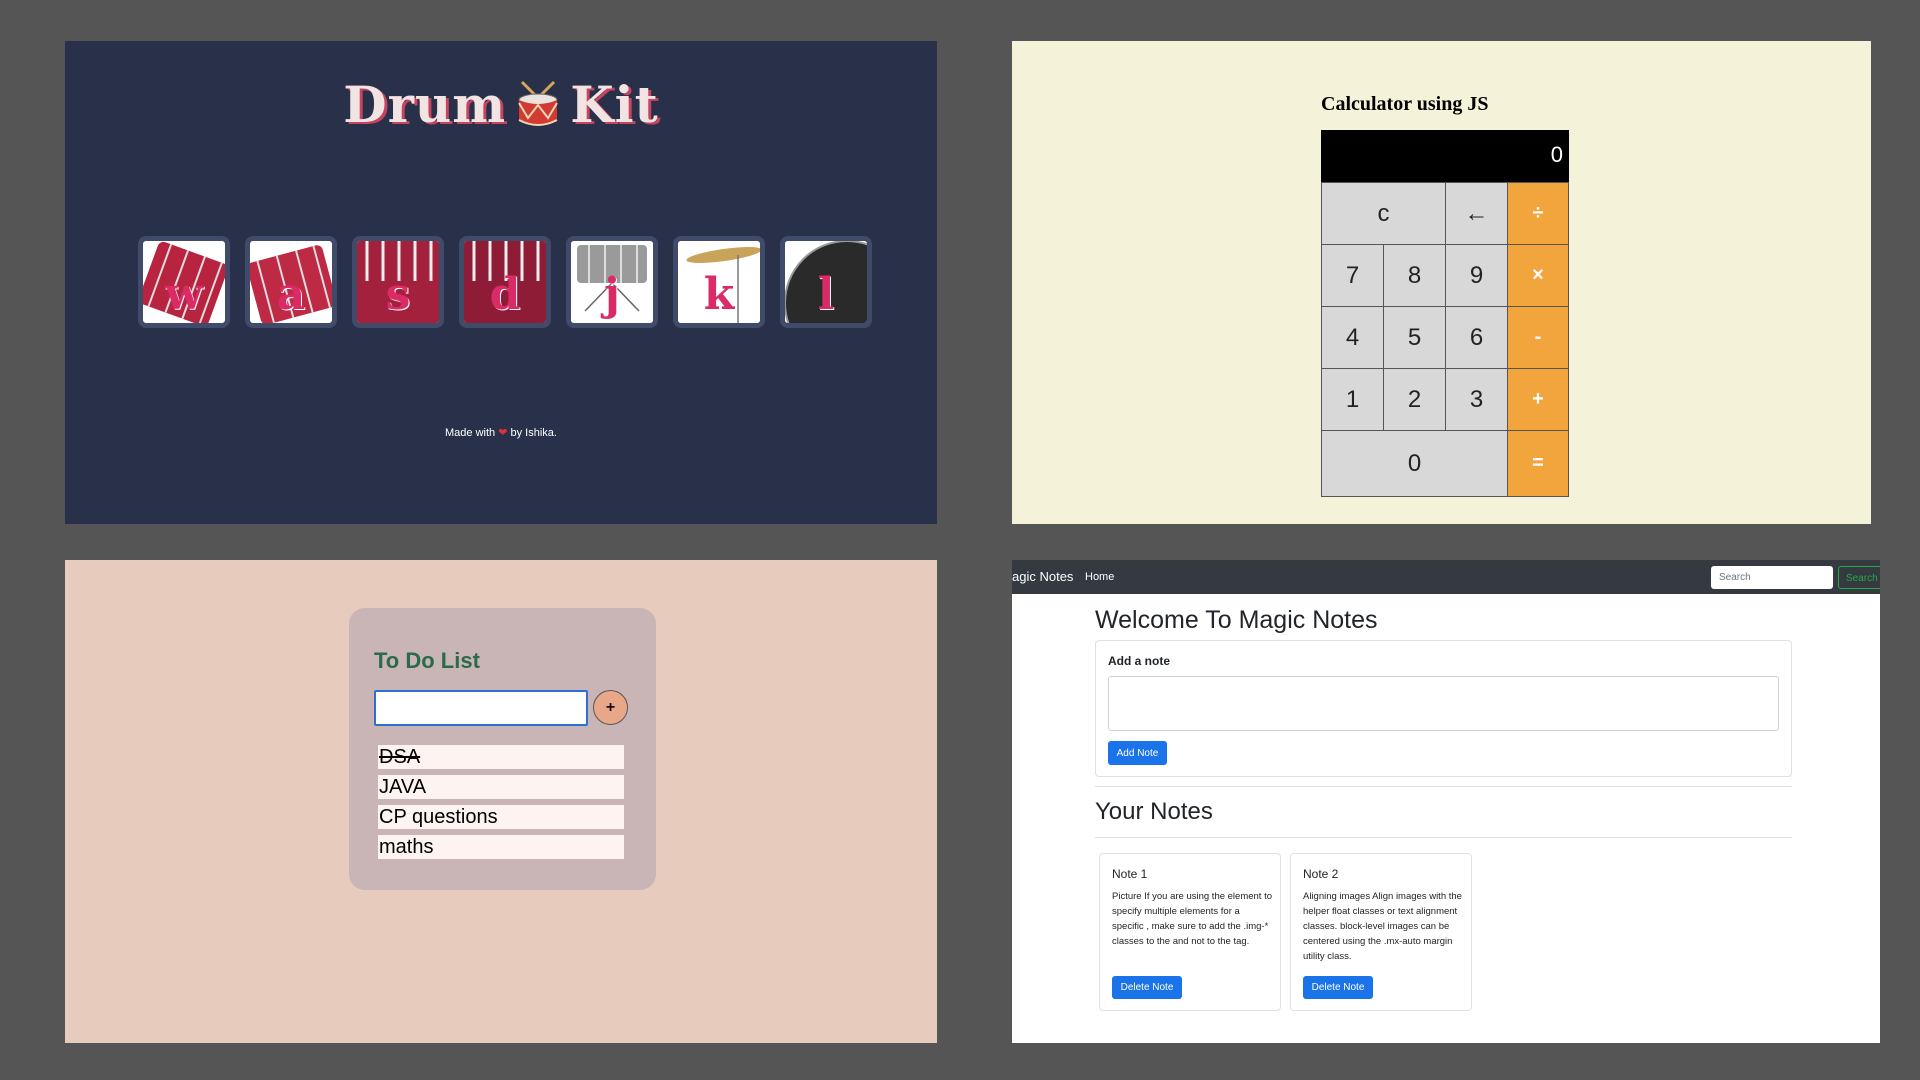 The height and width of the screenshot is (1080, 1920). I want to click on note-textarea, so click(1443, 703).